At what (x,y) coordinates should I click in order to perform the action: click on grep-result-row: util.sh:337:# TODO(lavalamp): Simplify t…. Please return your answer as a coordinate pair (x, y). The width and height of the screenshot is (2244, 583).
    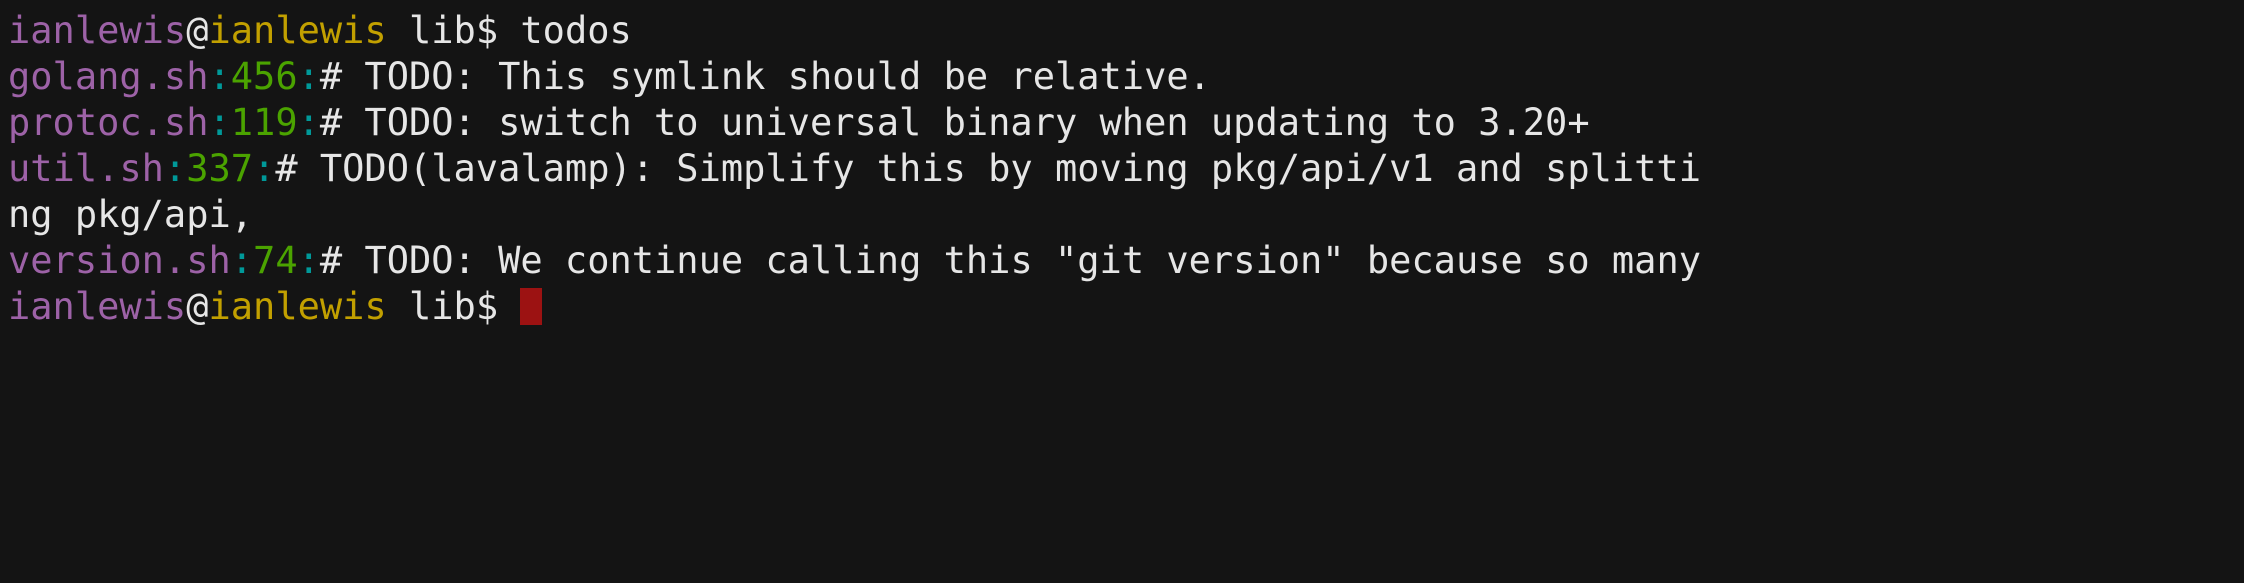
    Looking at the image, I should click on (1126, 169).